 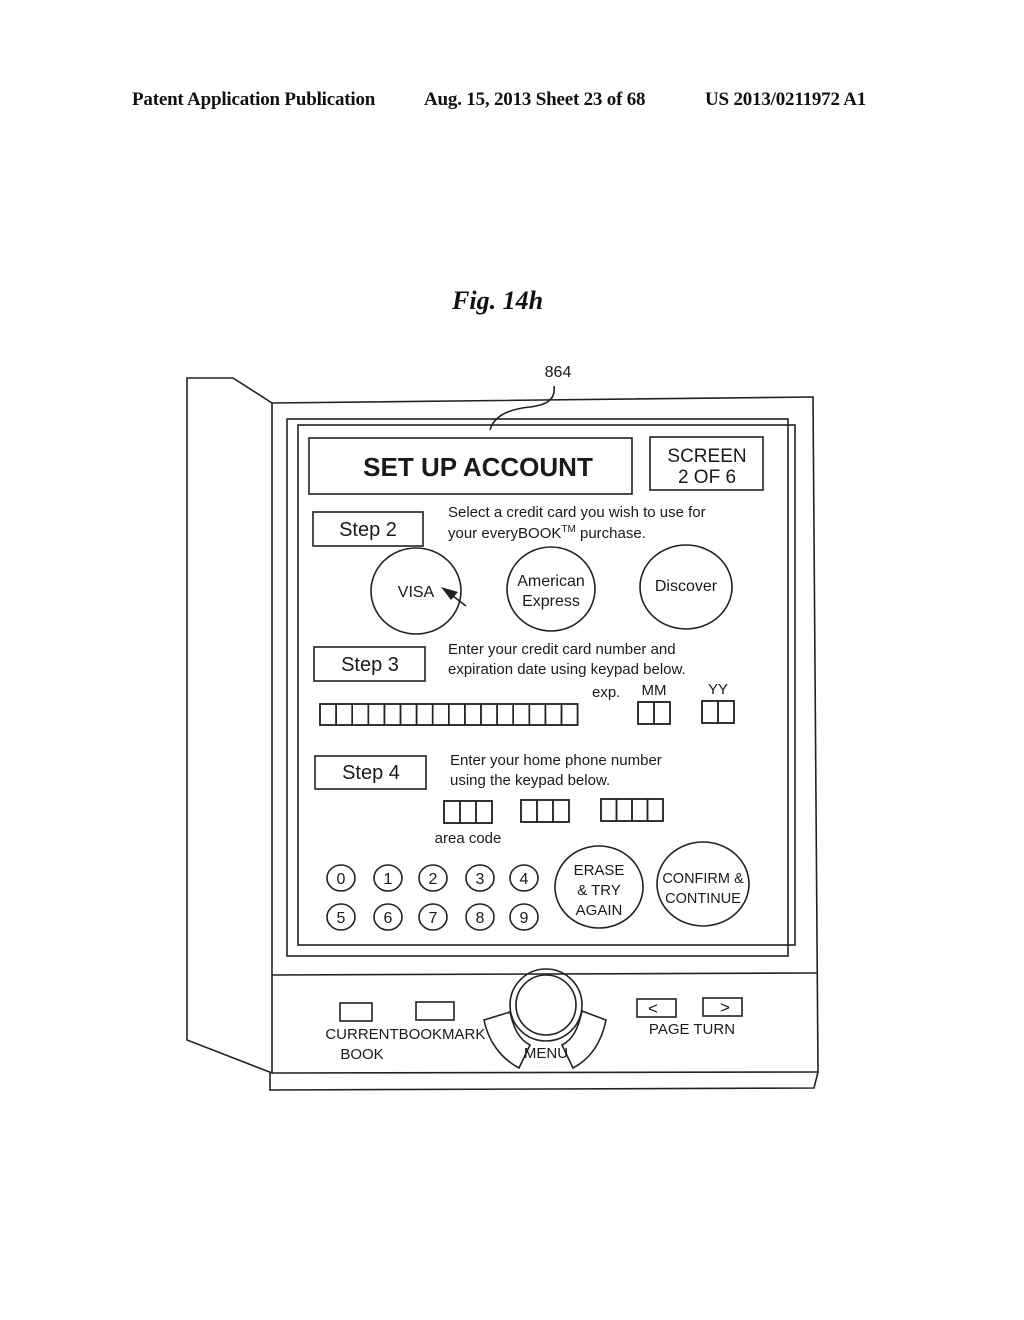 I want to click on menu-dial-outer, so click(x=546, y=1005).